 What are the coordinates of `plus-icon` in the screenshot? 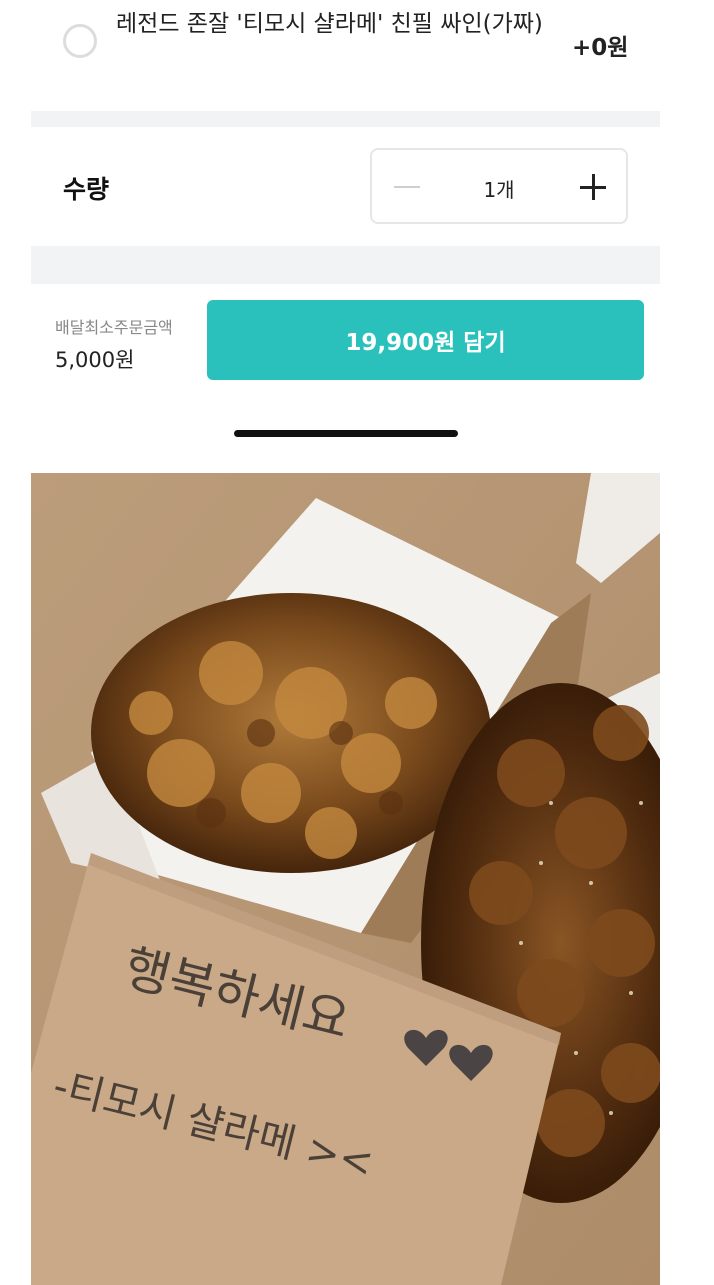 It's located at (593, 187).